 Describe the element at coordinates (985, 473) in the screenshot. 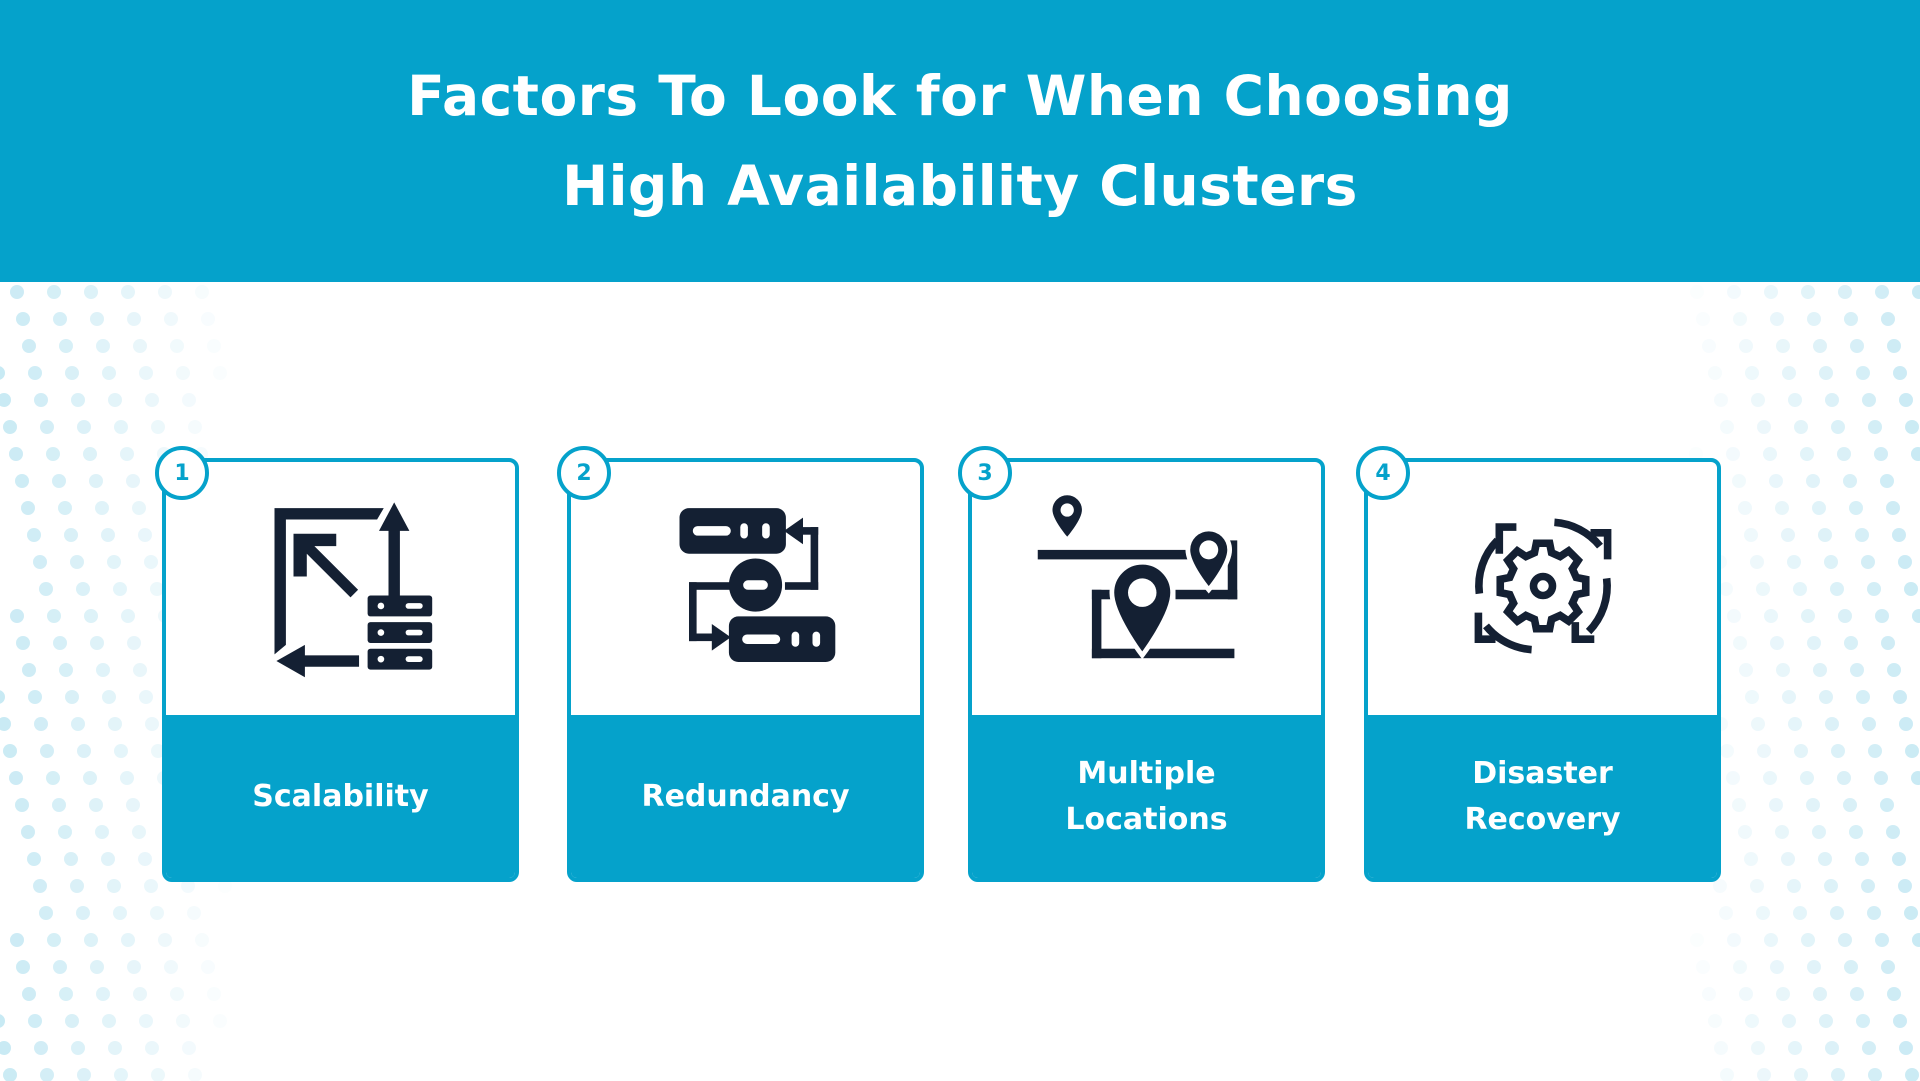

I see `step-number-badge: 3` at that location.